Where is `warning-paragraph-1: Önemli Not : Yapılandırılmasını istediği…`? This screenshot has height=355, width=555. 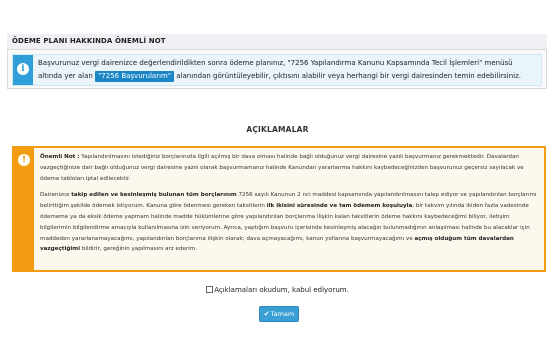
warning-paragraph-1: Önemli Not : Yapılandırılmasını istediği… is located at coordinates (290, 168).